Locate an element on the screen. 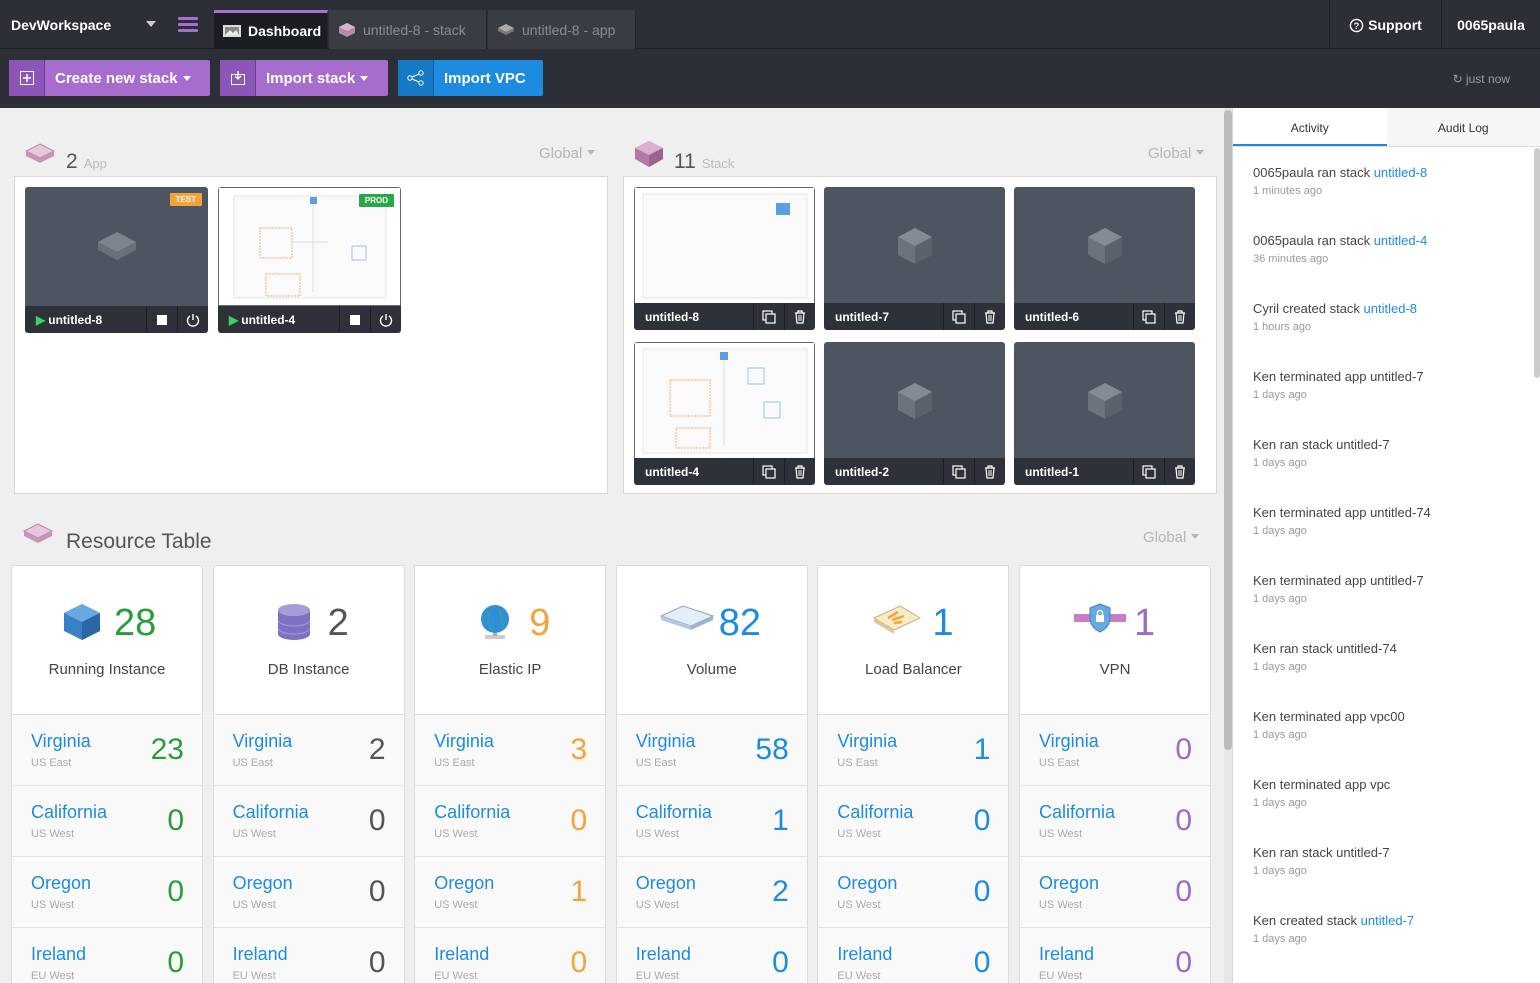 The image size is (1540, 983). tab-stack: untitled-8 - stack is located at coordinates (408, 29).